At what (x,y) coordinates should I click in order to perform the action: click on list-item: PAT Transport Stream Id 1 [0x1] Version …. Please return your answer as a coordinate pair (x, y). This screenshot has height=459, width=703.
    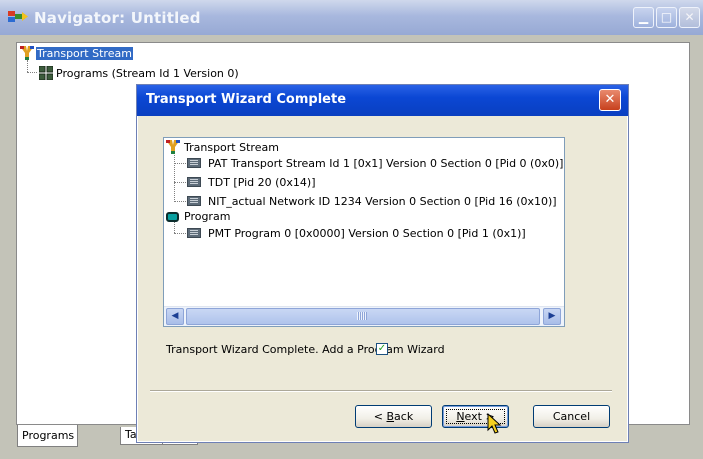
    Looking at the image, I should click on (385, 163).